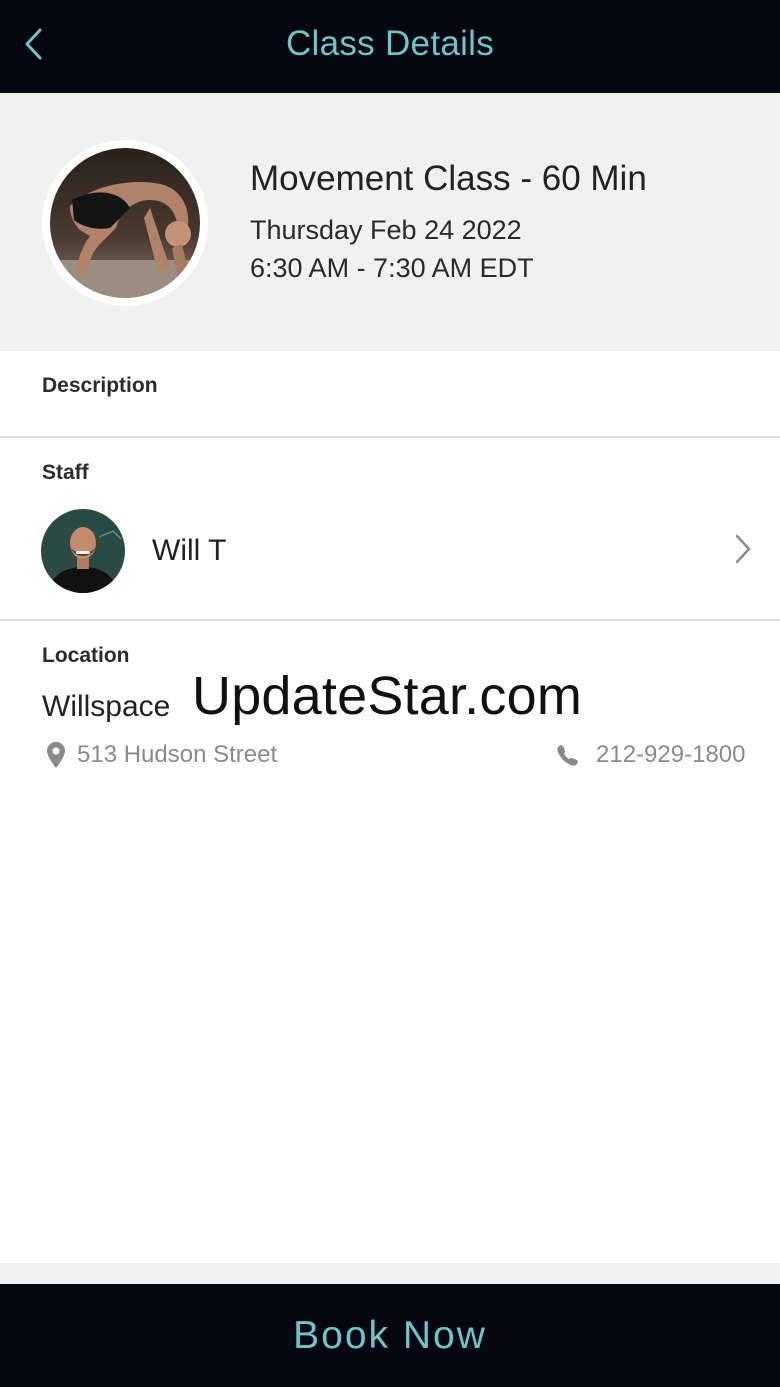 The height and width of the screenshot is (1387, 780). I want to click on address-text: 513 Hudson Street, so click(177, 754).